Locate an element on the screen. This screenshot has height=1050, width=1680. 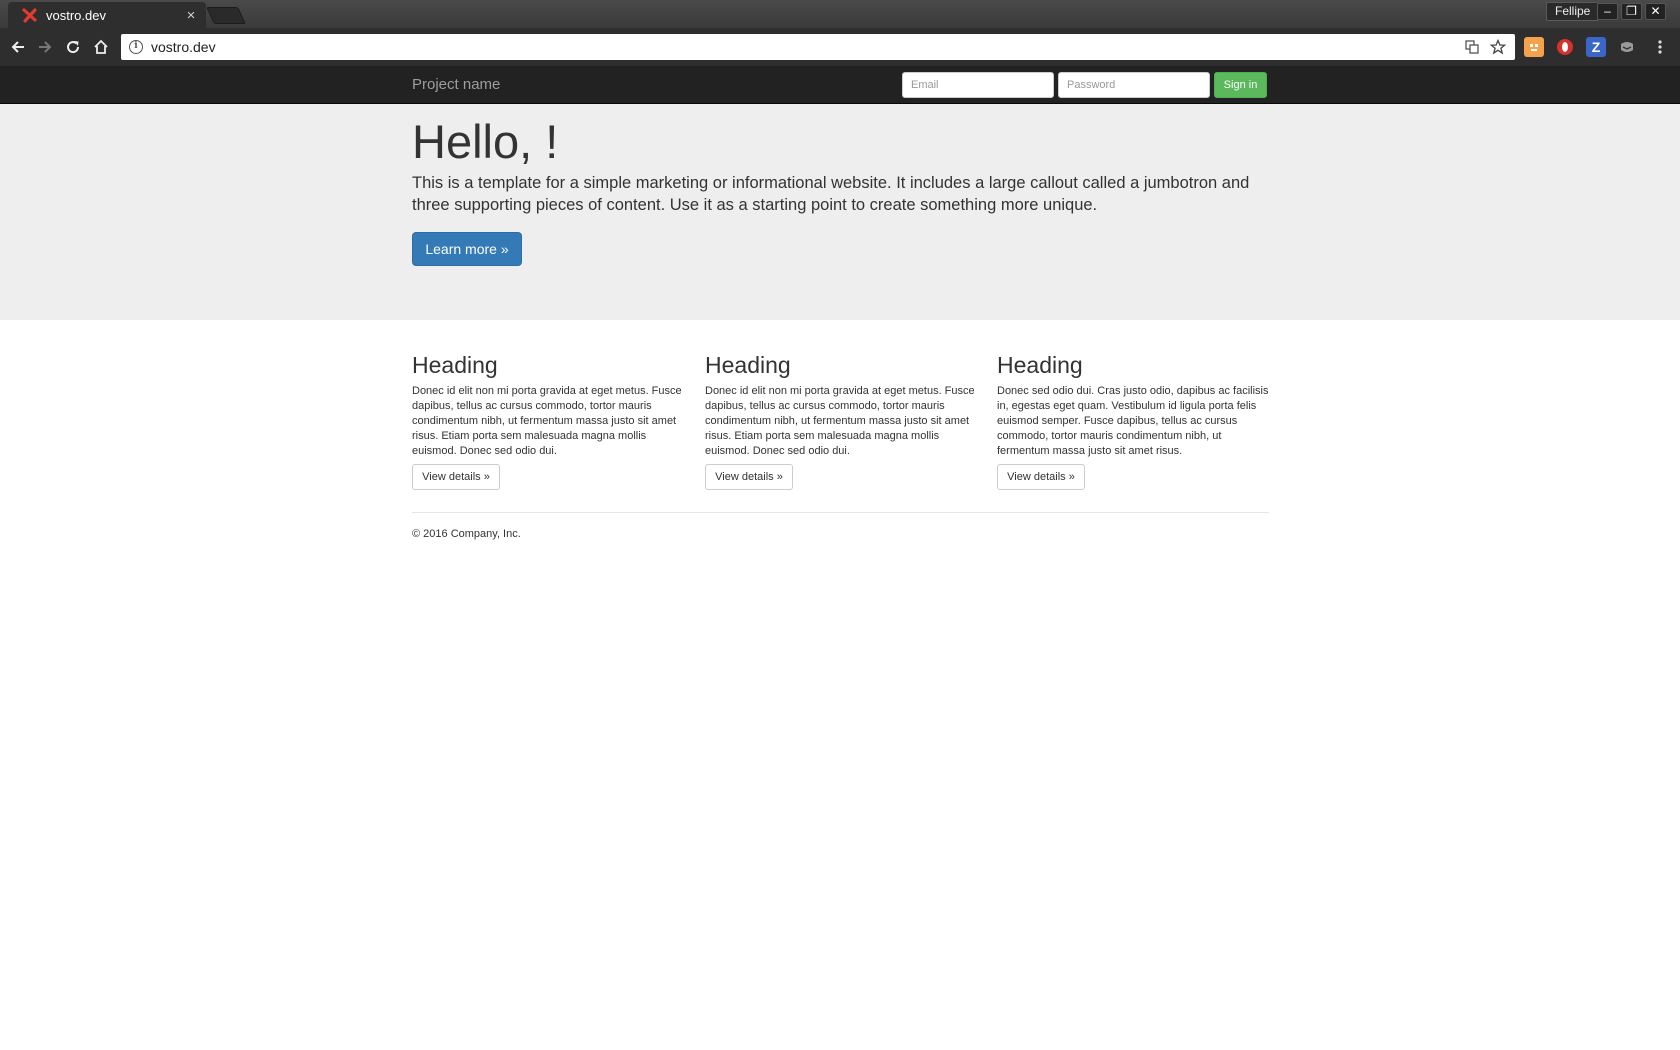
email-field is located at coordinates (978, 85).